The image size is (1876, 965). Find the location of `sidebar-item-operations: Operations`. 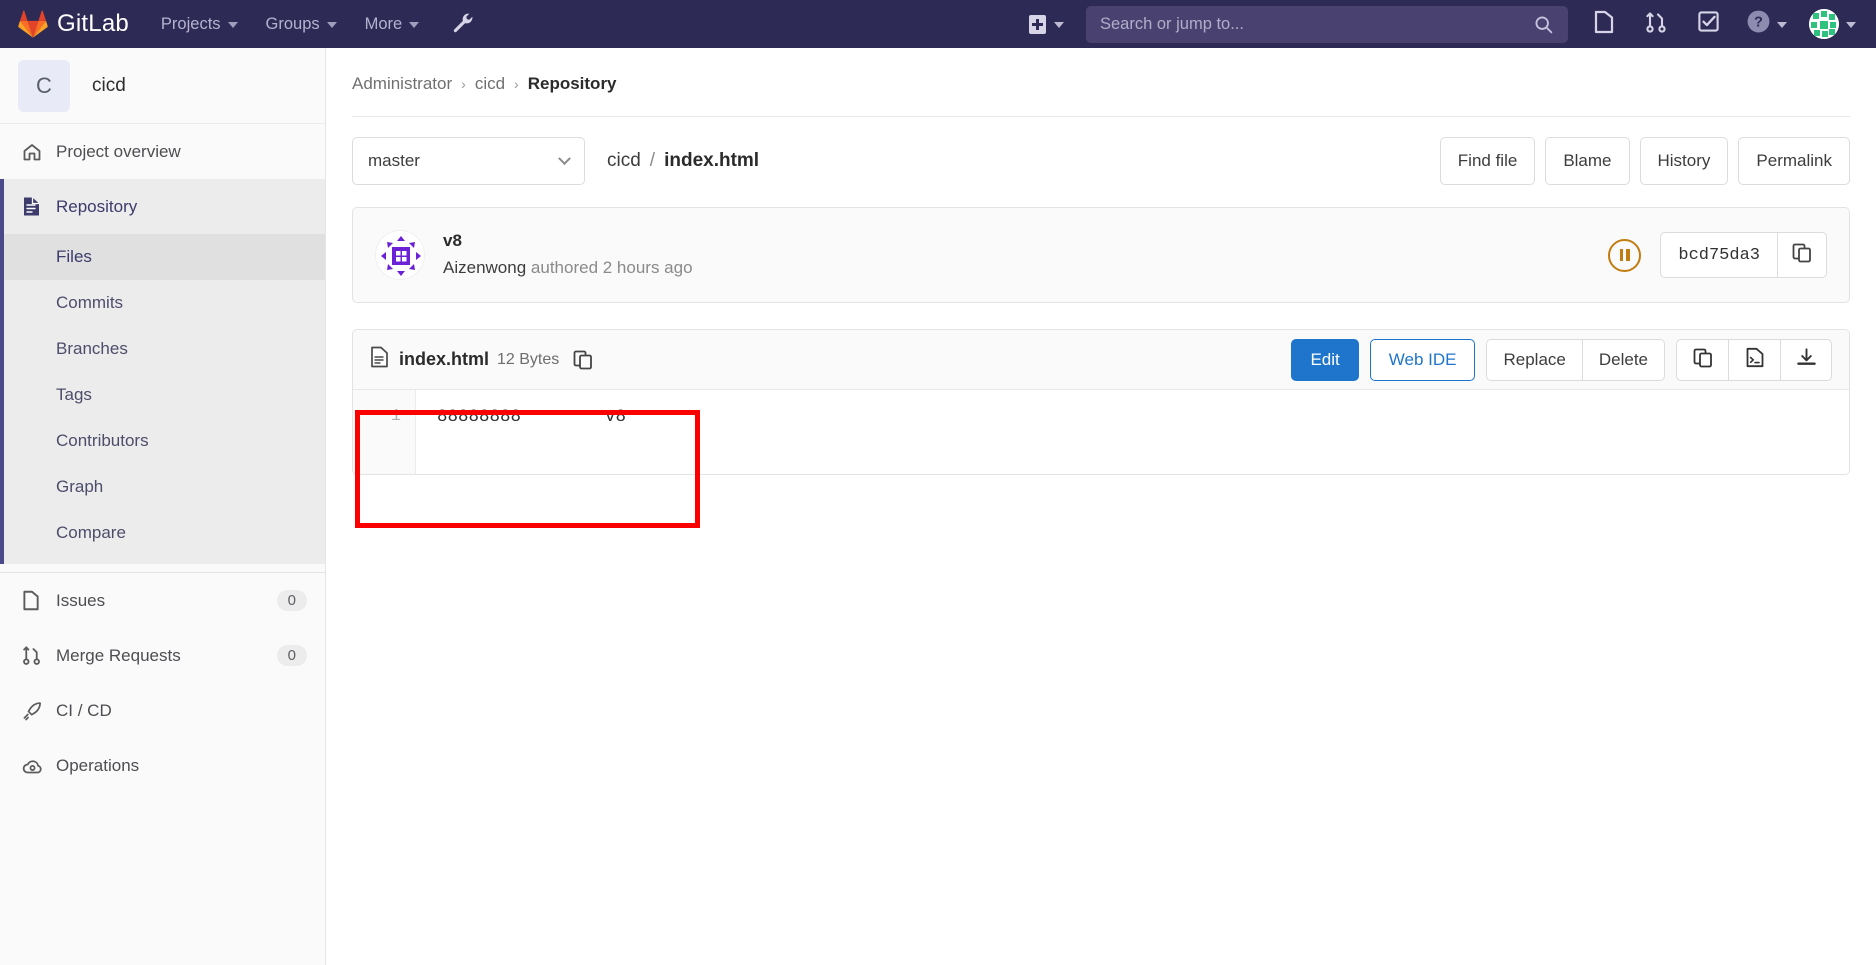

sidebar-item-operations: Operations is located at coordinates (162, 765).